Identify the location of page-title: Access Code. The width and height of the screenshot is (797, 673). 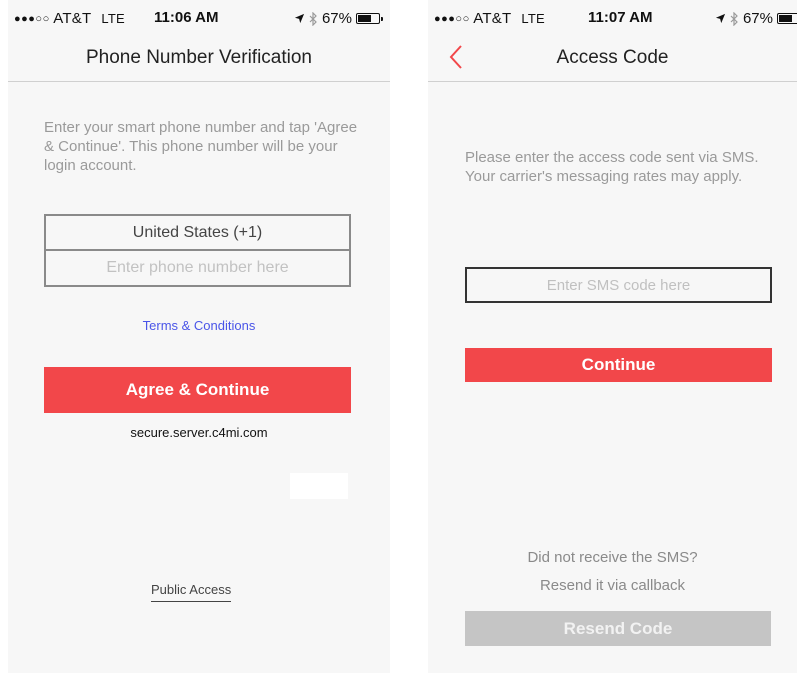
(612, 57).